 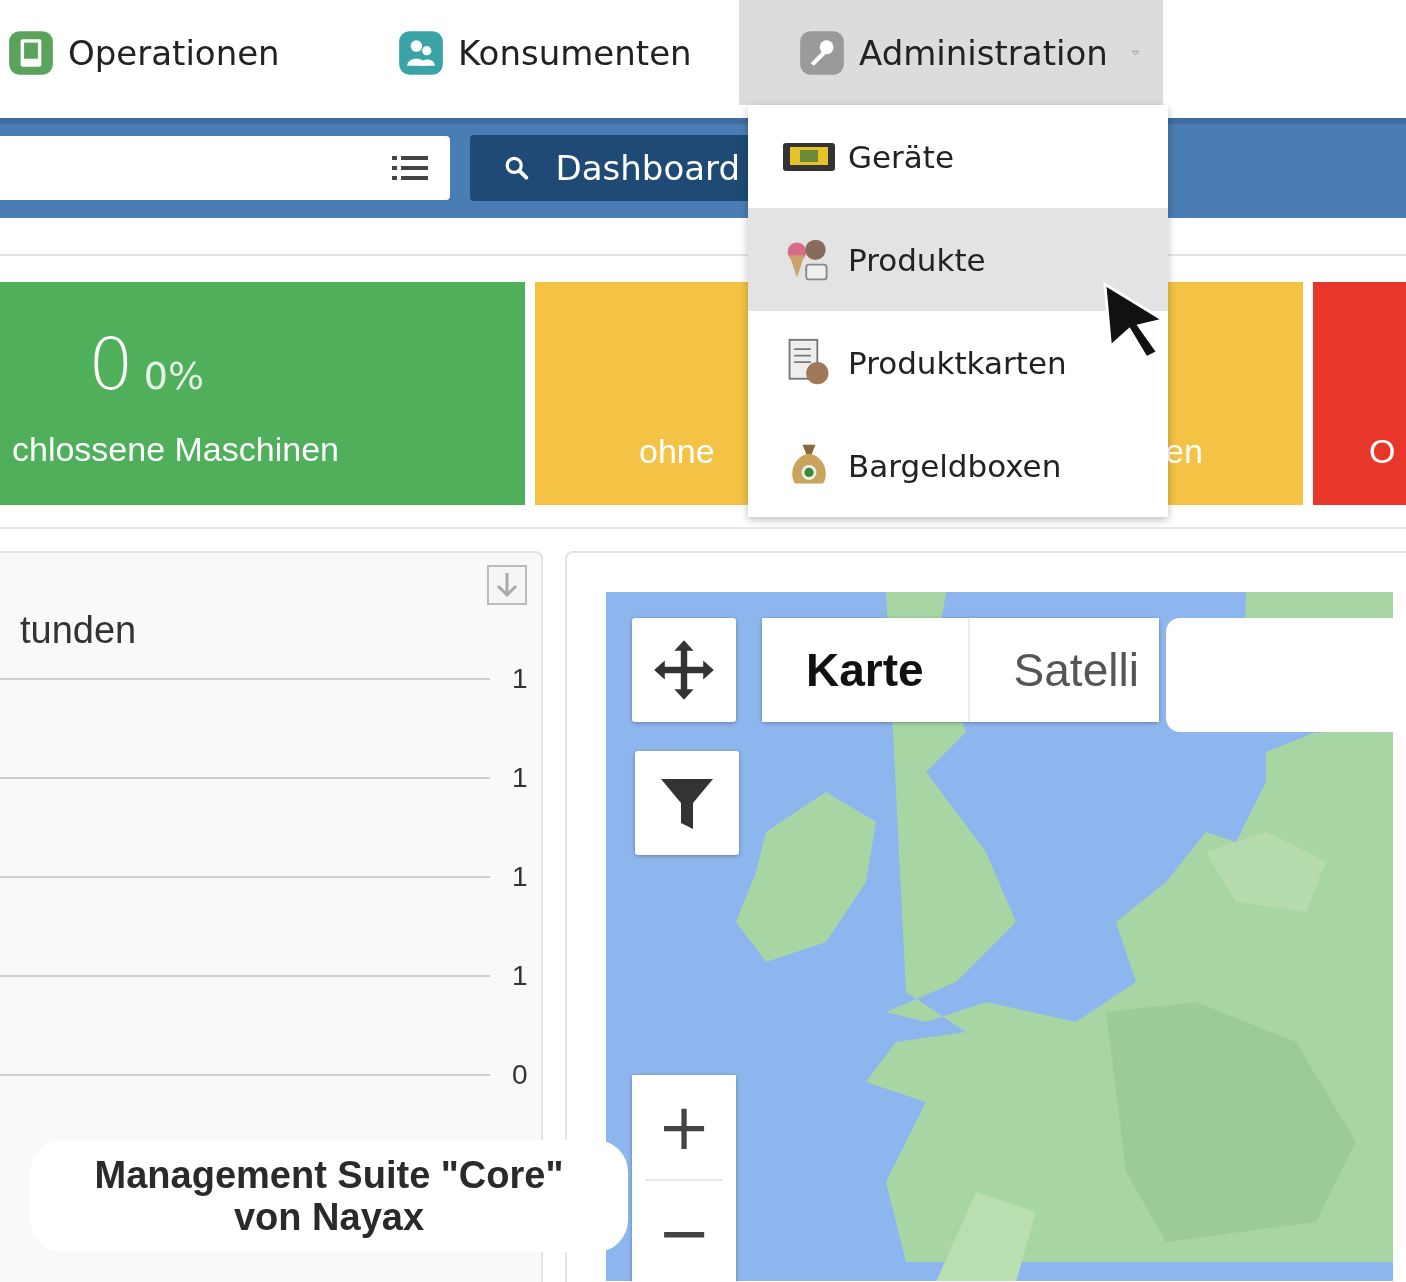 I want to click on search-field, so click(x=225, y=168).